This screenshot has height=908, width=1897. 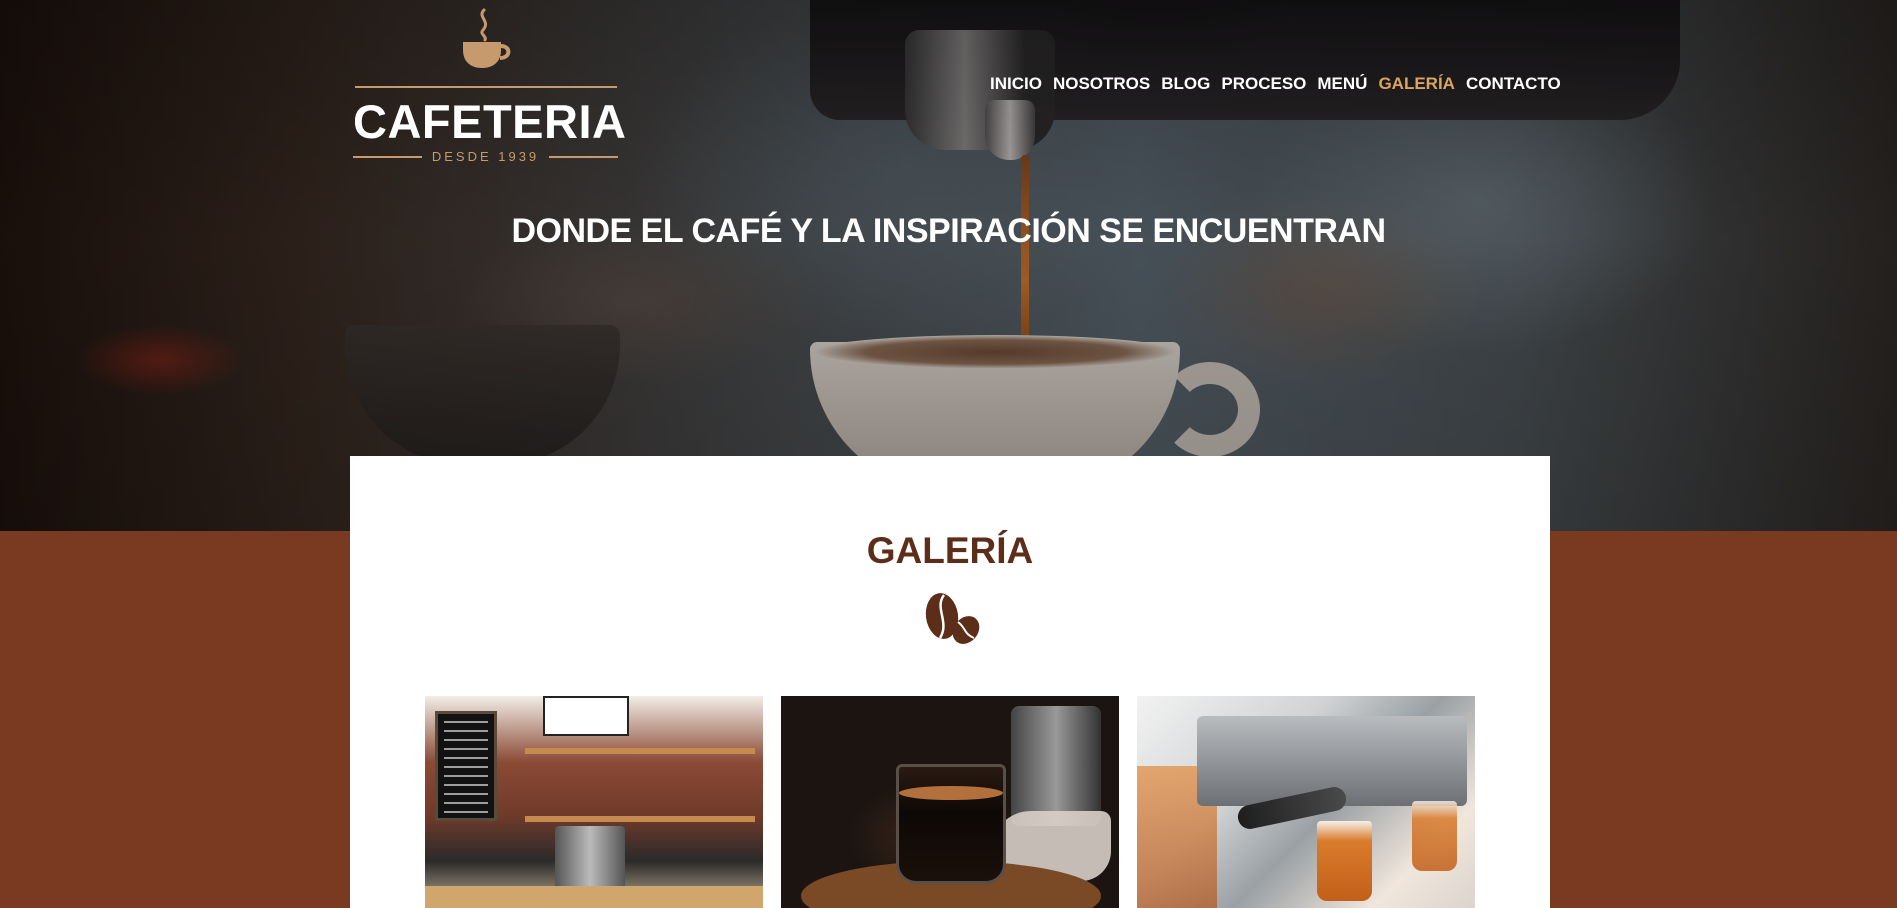 I want to click on nav-item-blog: BLOG, so click(x=1185, y=84).